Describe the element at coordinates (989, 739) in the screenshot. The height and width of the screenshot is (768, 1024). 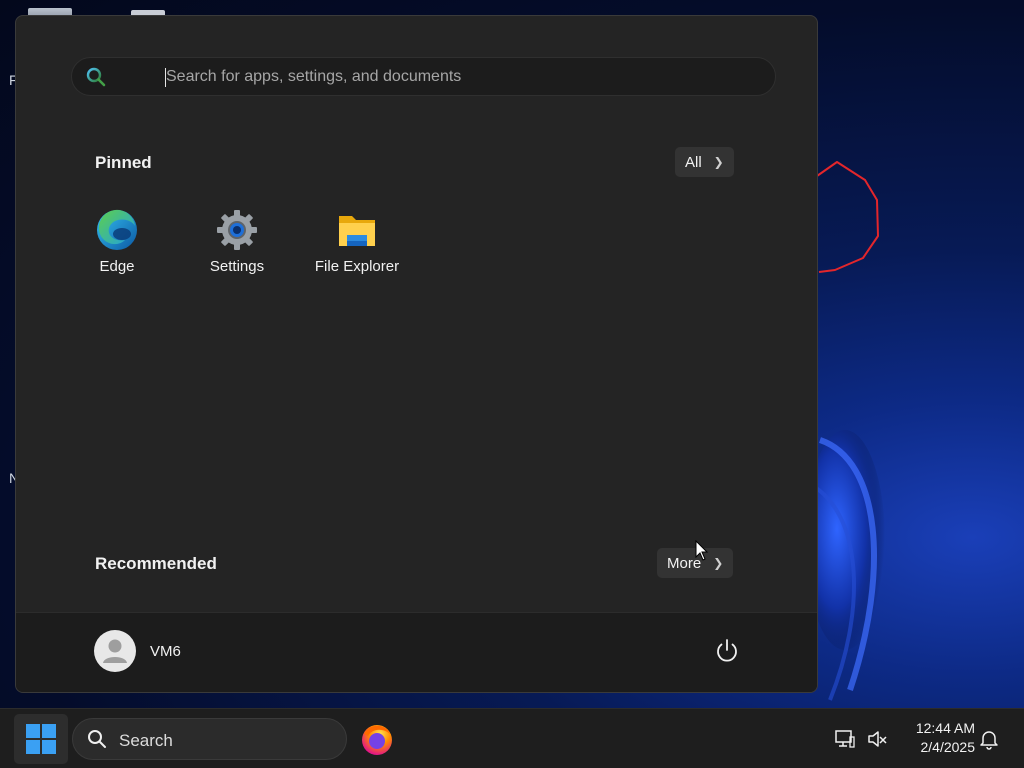
I see `notification-bell-icon` at that location.